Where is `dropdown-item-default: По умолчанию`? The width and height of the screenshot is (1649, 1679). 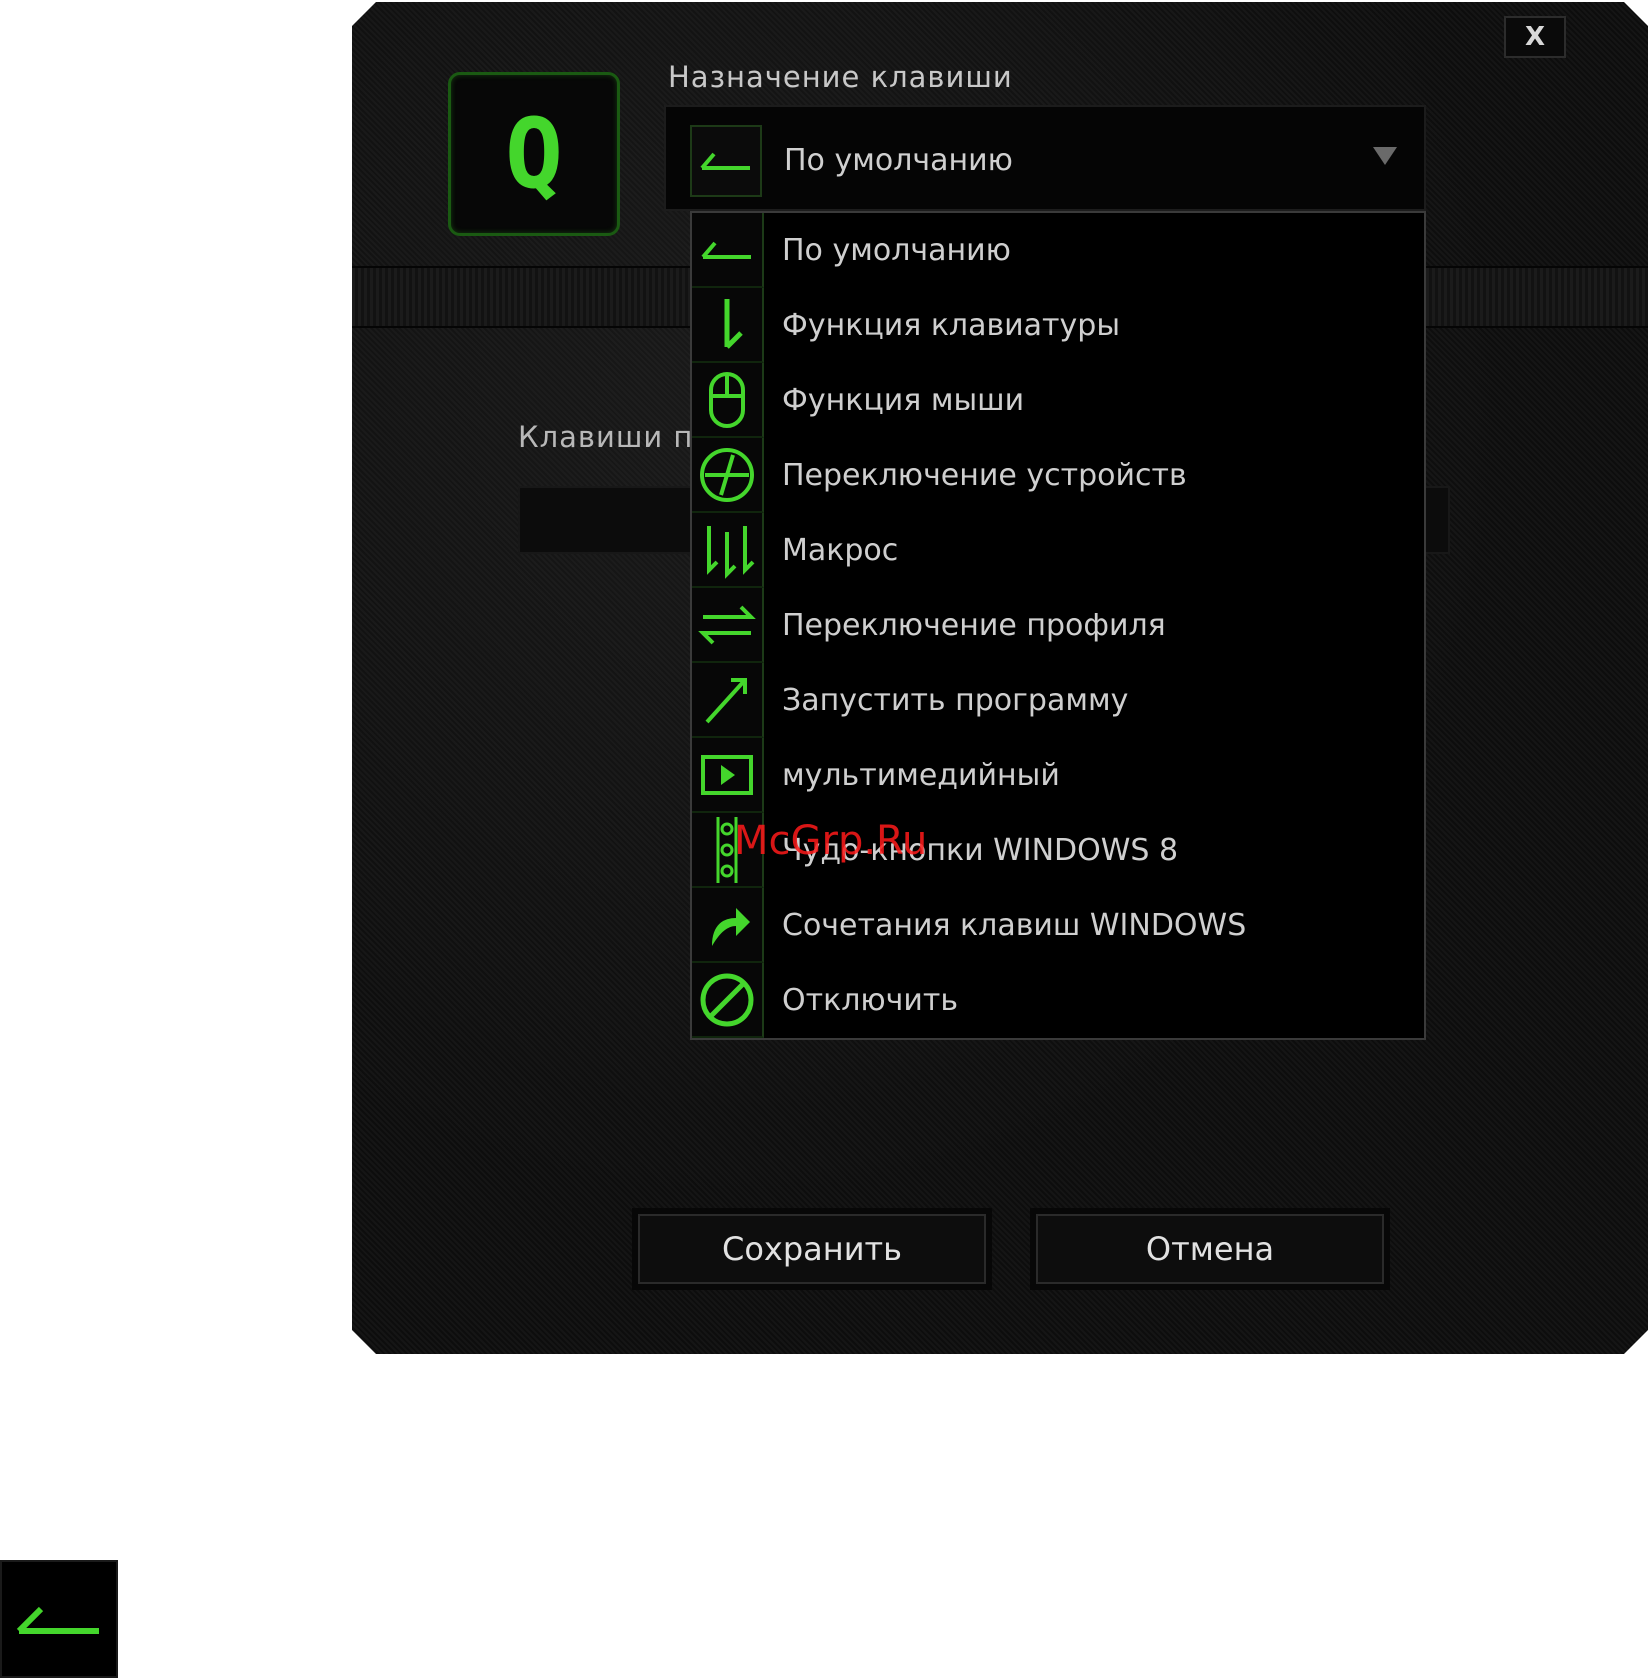 dropdown-item-default: По умолчанию is located at coordinates (1058, 250).